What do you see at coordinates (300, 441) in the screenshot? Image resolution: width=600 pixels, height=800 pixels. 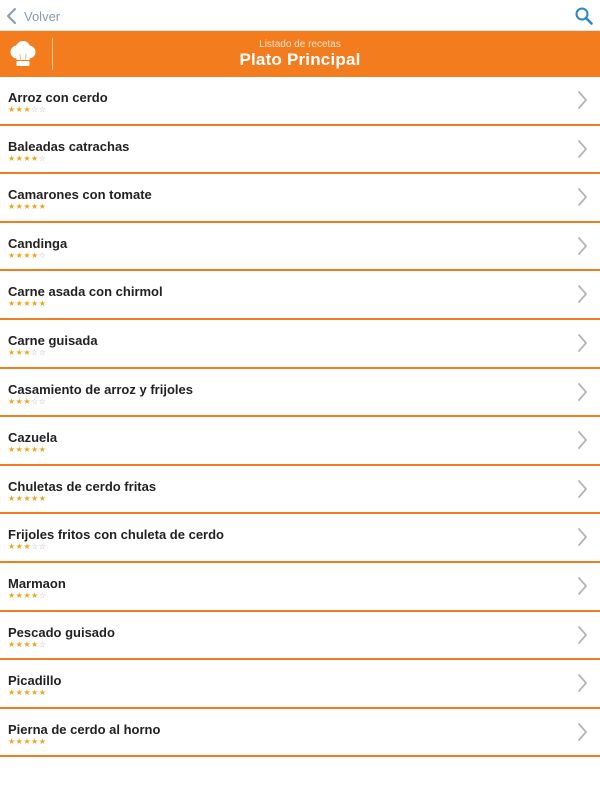 I see `list-item: Cazuela ★★★★★` at bounding box center [300, 441].